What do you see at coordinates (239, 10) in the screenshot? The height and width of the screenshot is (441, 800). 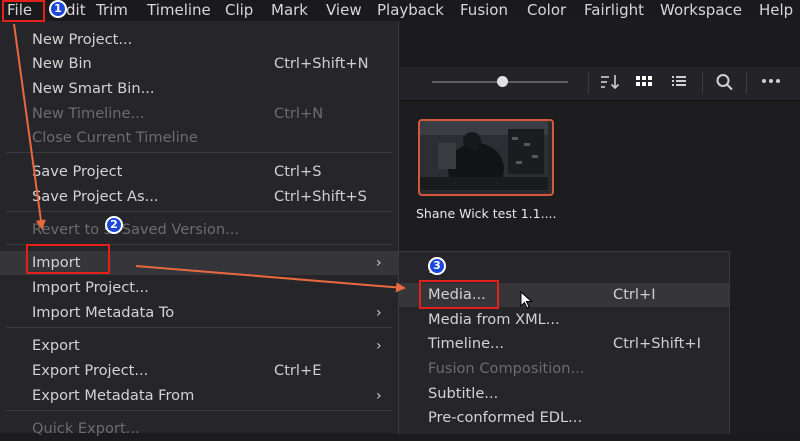 I see `menu-clip: Clip` at bounding box center [239, 10].